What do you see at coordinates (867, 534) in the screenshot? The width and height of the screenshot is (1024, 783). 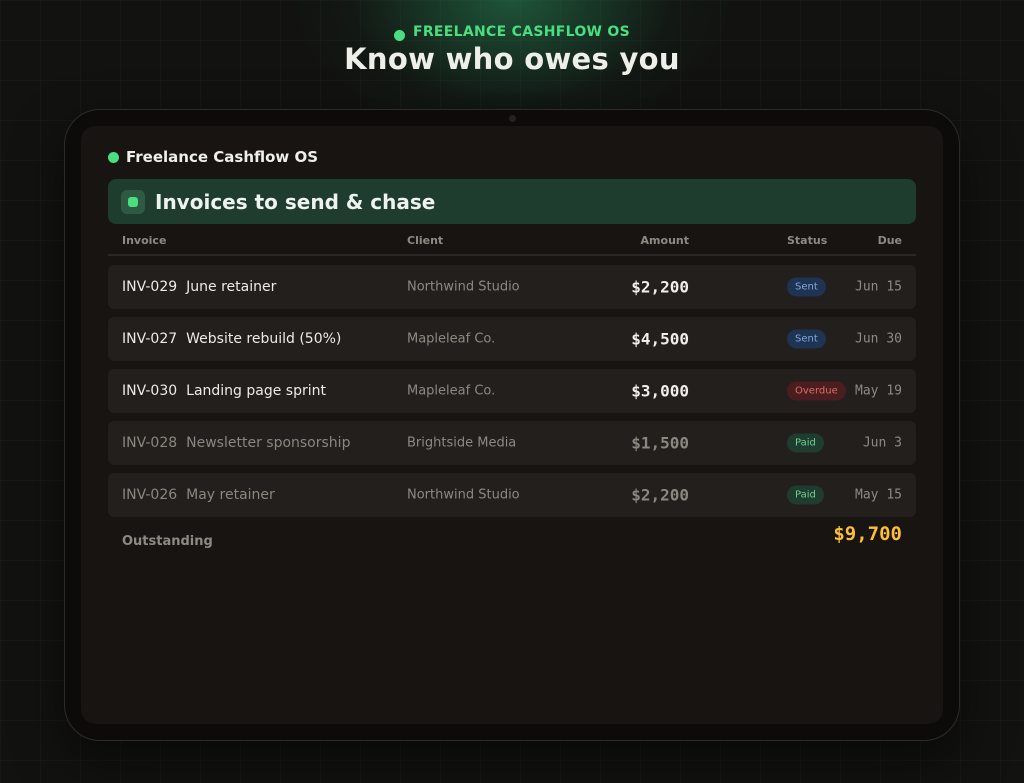 I see `outstanding-total: $9,700` at bounding box center [867, 534].